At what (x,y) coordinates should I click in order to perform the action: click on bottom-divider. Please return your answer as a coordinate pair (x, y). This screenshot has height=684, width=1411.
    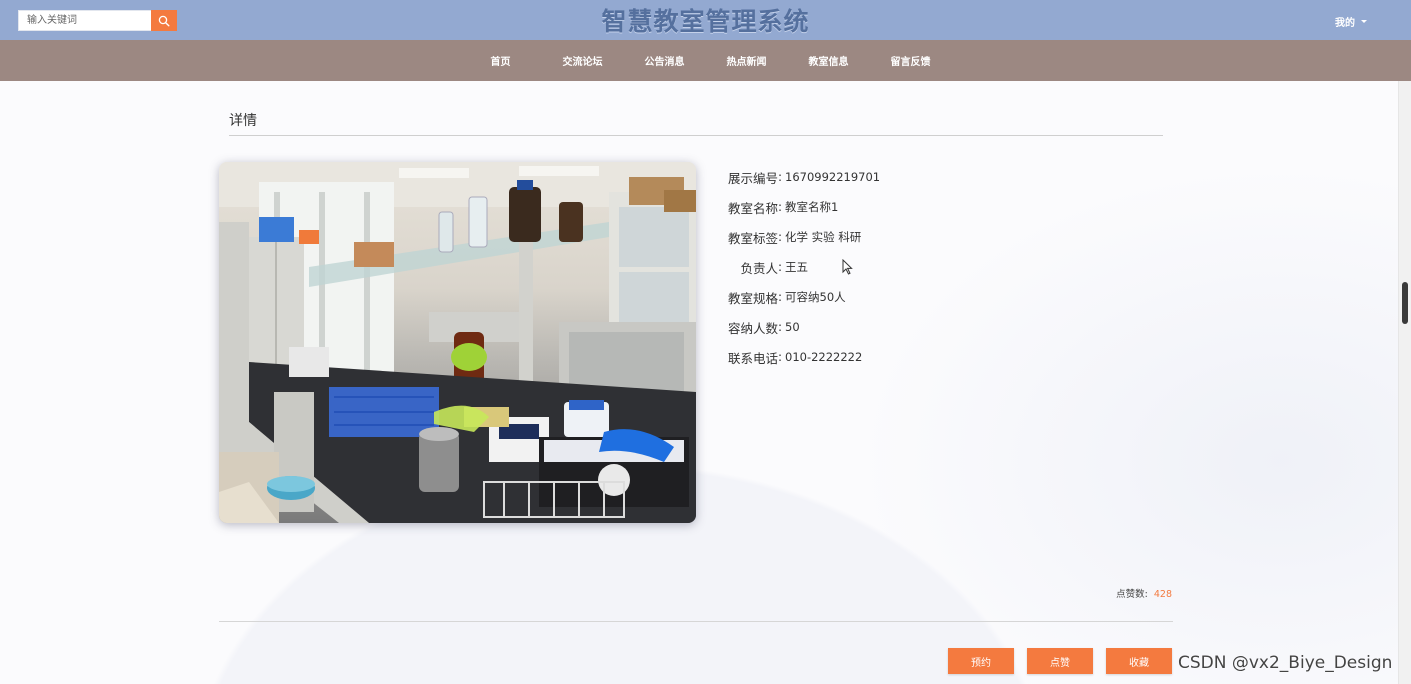
    Looking at the image, I should click on (696, 621).